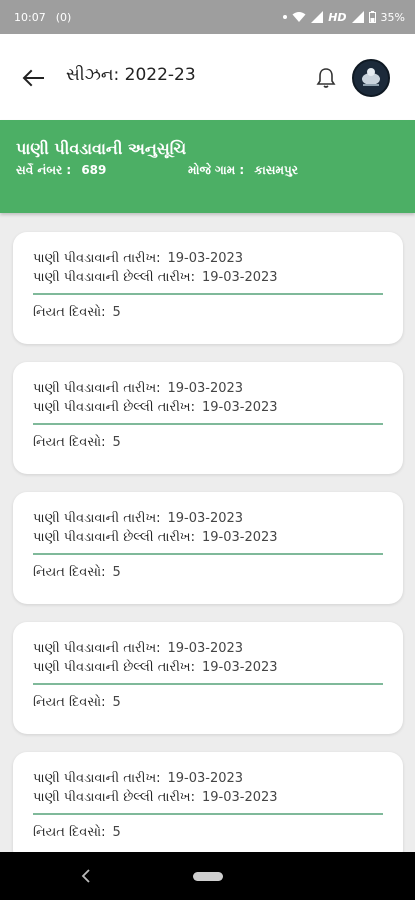 This screenshot has height=900, width=415. Describe the element at coordinates (30, 17) in the screenshot. I see `status-time: 10:07` at that location.